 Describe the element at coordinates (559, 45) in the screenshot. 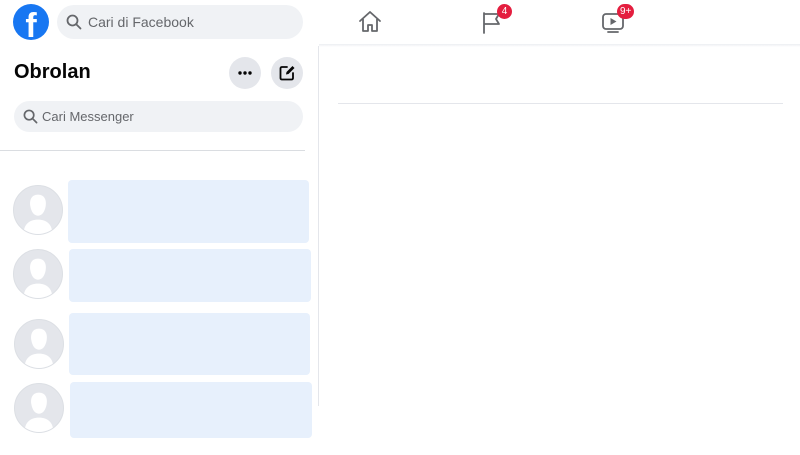

I see `header-shadow` at that location.